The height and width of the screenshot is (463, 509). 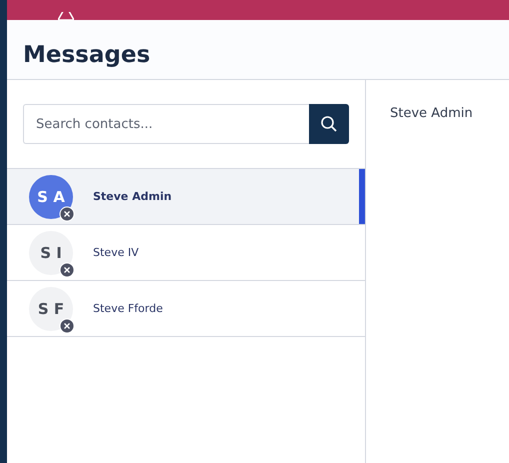 I want to click on avatar-initials: S I, so click(x=51, y=253).